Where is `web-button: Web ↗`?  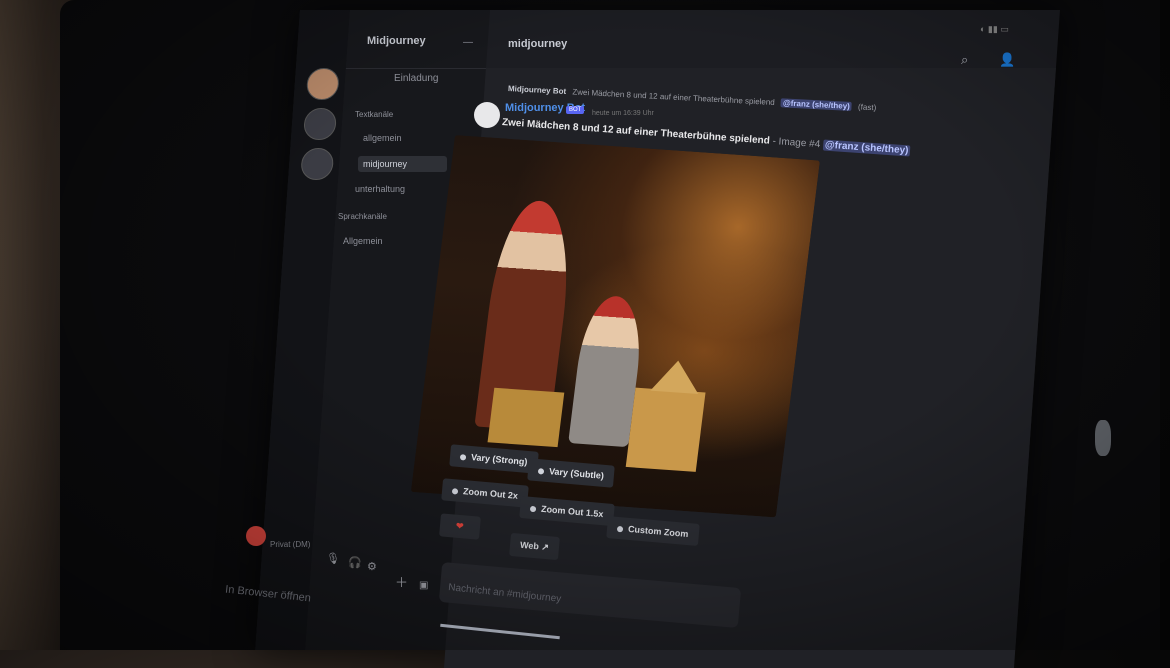 web-button: Web ↗ is located at coordinates (534, 546).